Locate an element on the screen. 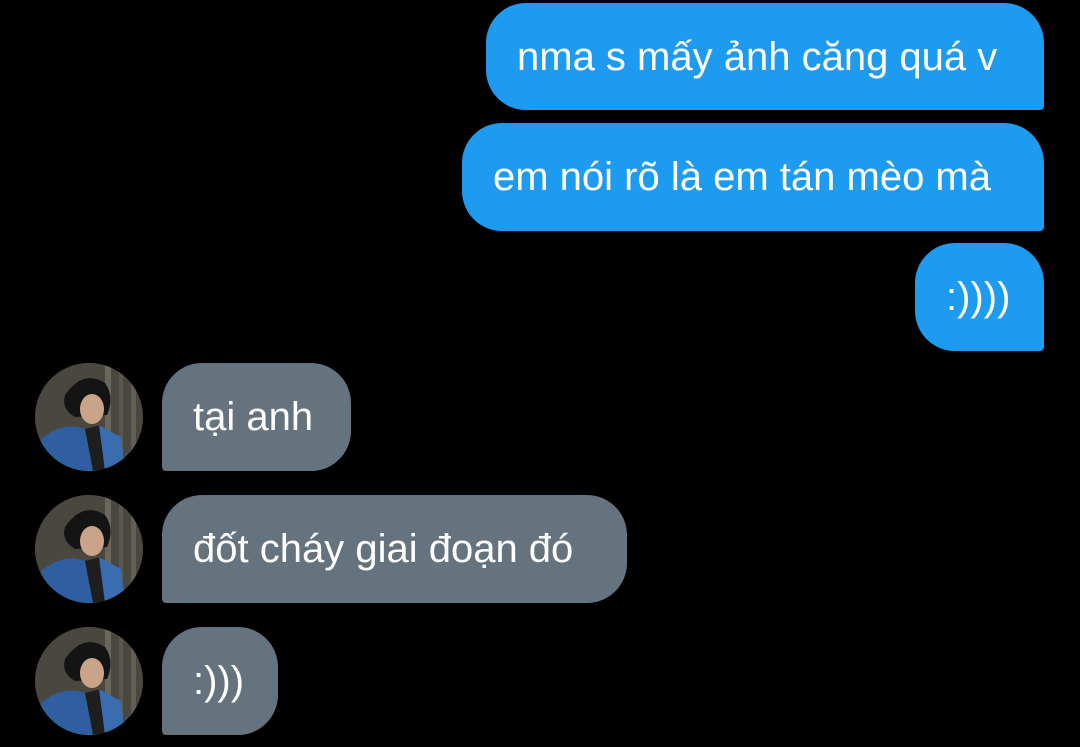 The width and height of the screenshot is (1080, 747). incoming-message-bubble: đốt cháy giai đoạn đó is located at coordinates (394, 549).